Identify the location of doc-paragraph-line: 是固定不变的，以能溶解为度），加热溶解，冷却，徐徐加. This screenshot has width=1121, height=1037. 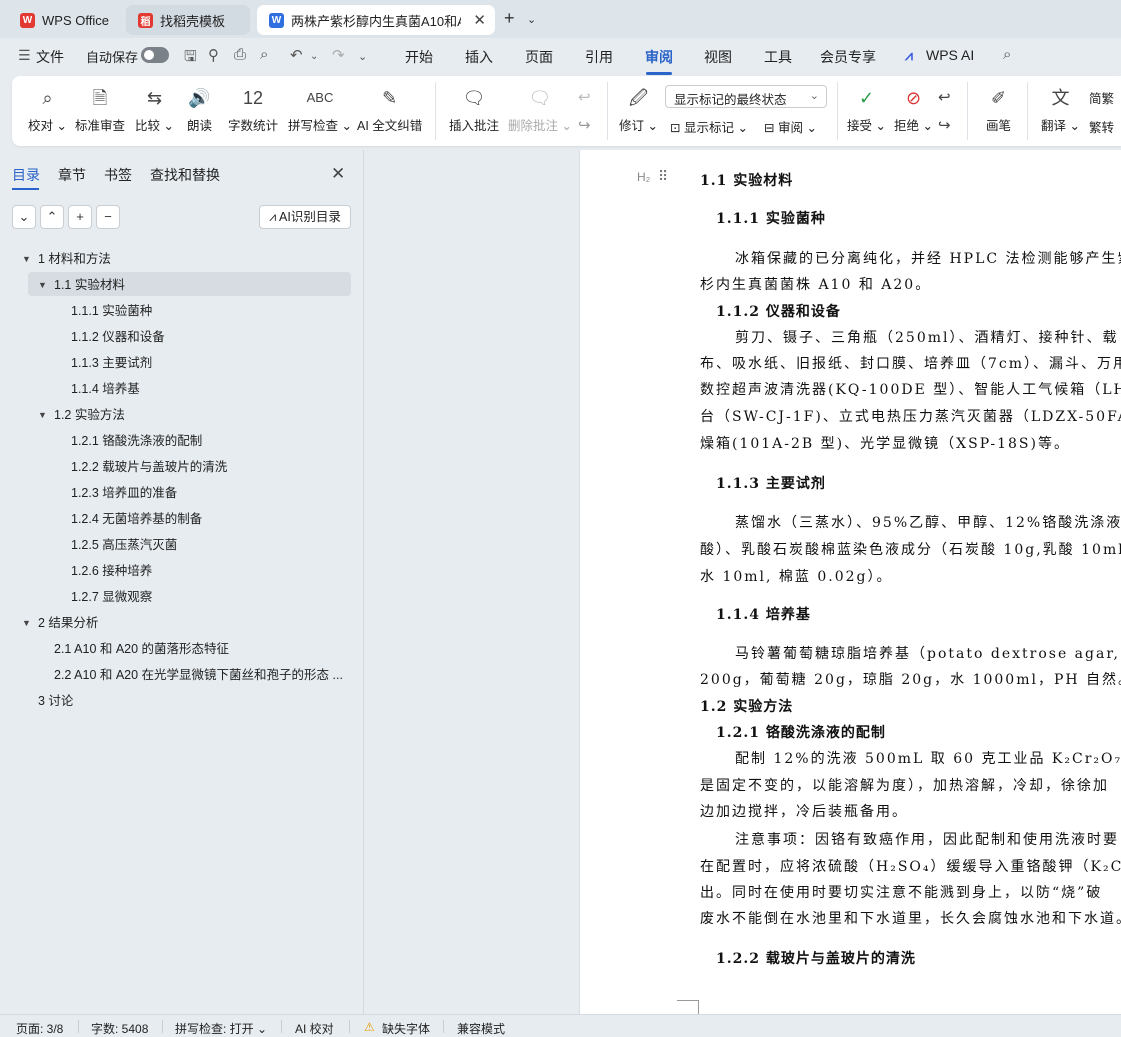
(904, 786).